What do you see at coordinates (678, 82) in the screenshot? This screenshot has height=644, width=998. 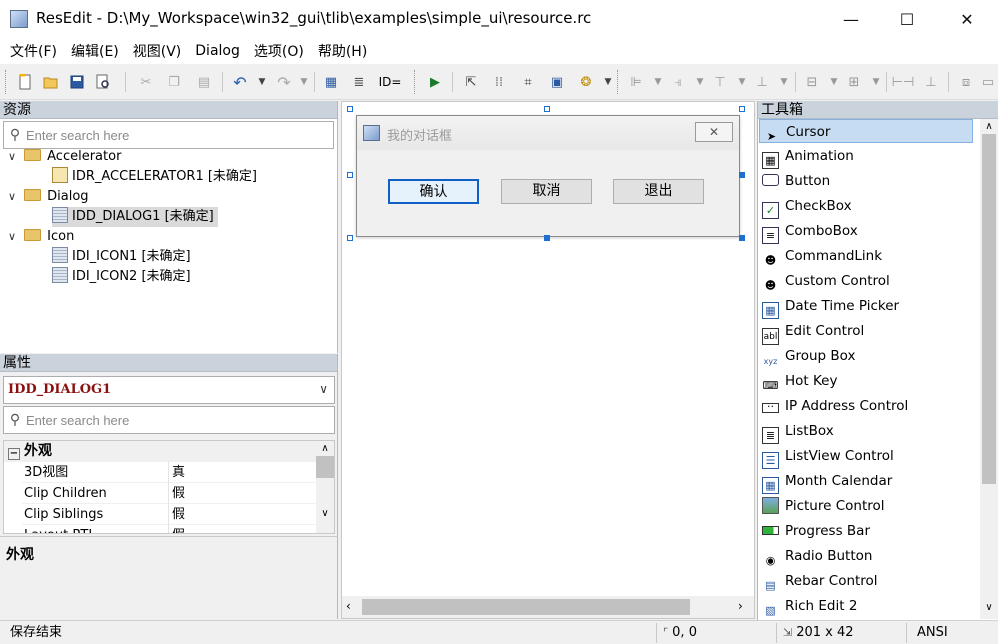 I see `align-right-icon: ⫣` at bounding box center [678, 82].